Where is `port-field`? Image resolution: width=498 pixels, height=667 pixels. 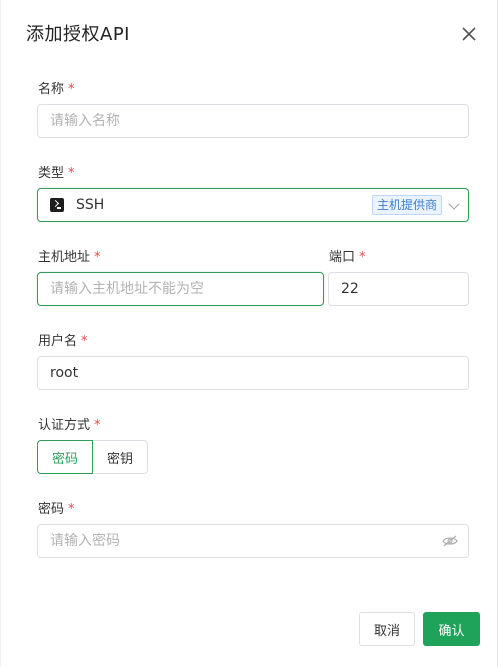 port-field is located at coordinates (398, 289).